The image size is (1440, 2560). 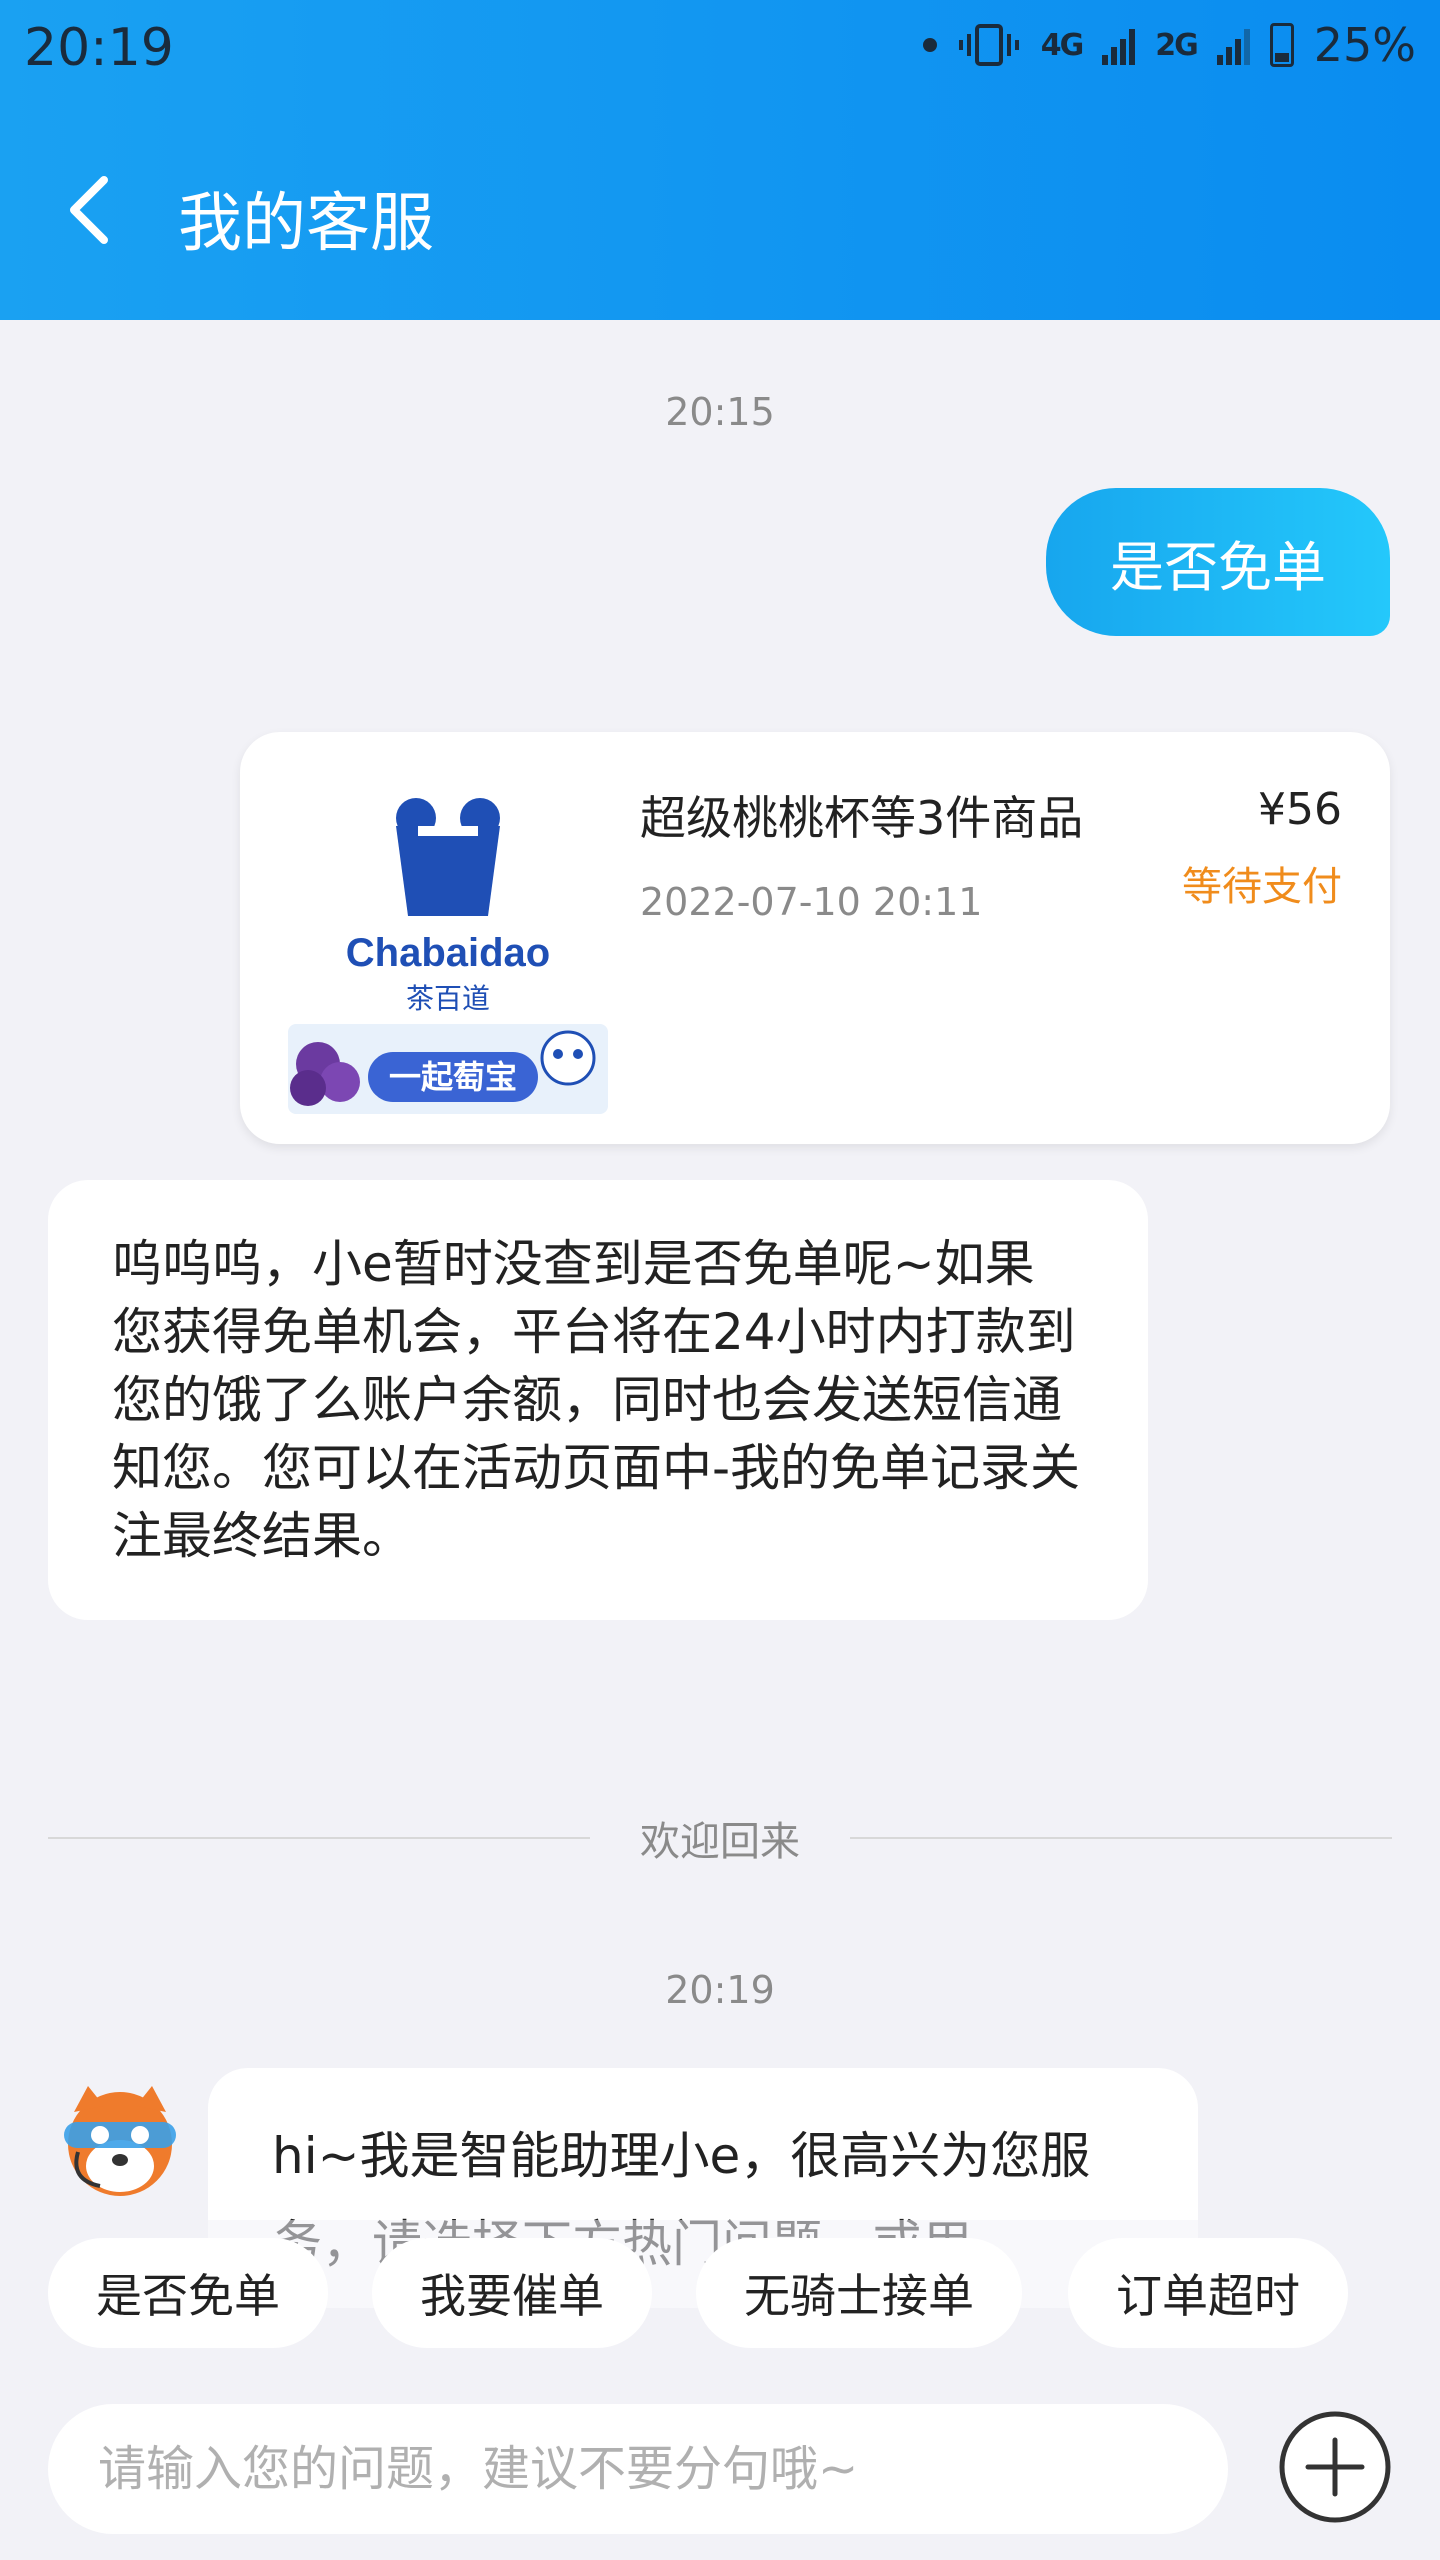 I want to click on chevron-left-icon, so click(x=90, y=210).